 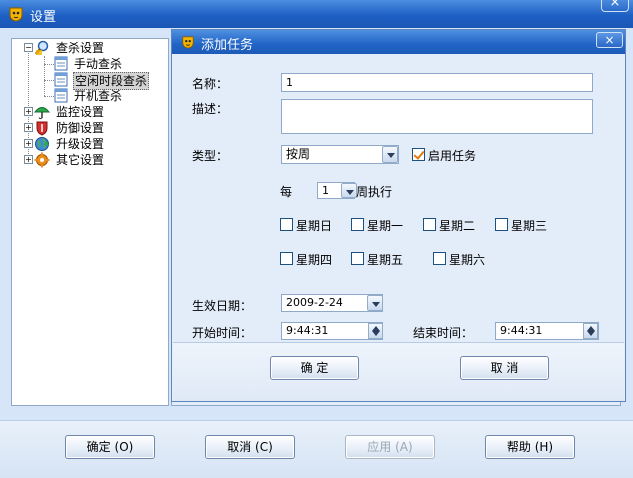 What do you see at coordinates (544, 447) in the screenshot?
I see `help-button-shortcut: (H)` at bounding box center [544, 447].